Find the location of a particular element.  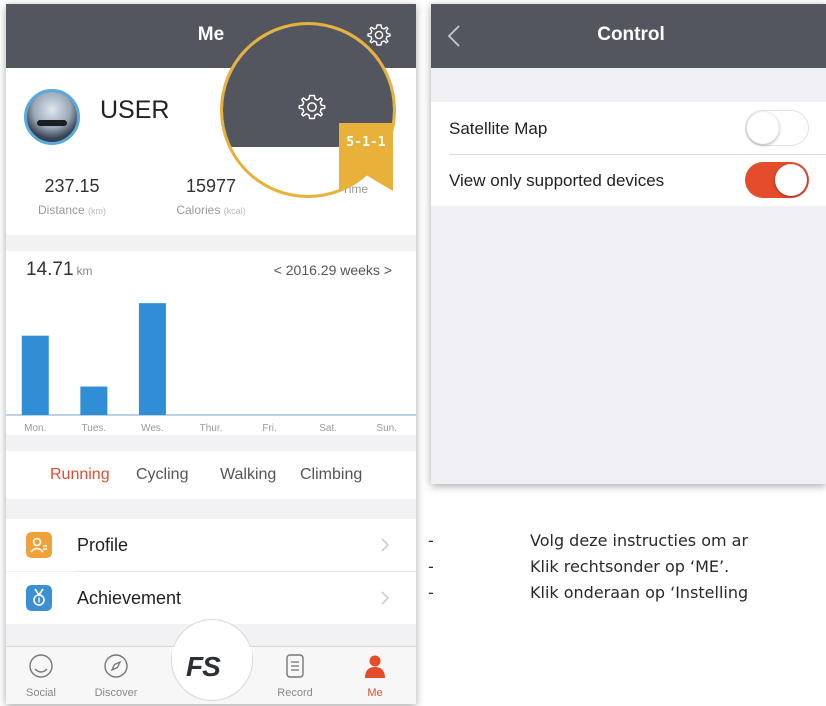

tab-social: Social is located at coordinates (41, 675).